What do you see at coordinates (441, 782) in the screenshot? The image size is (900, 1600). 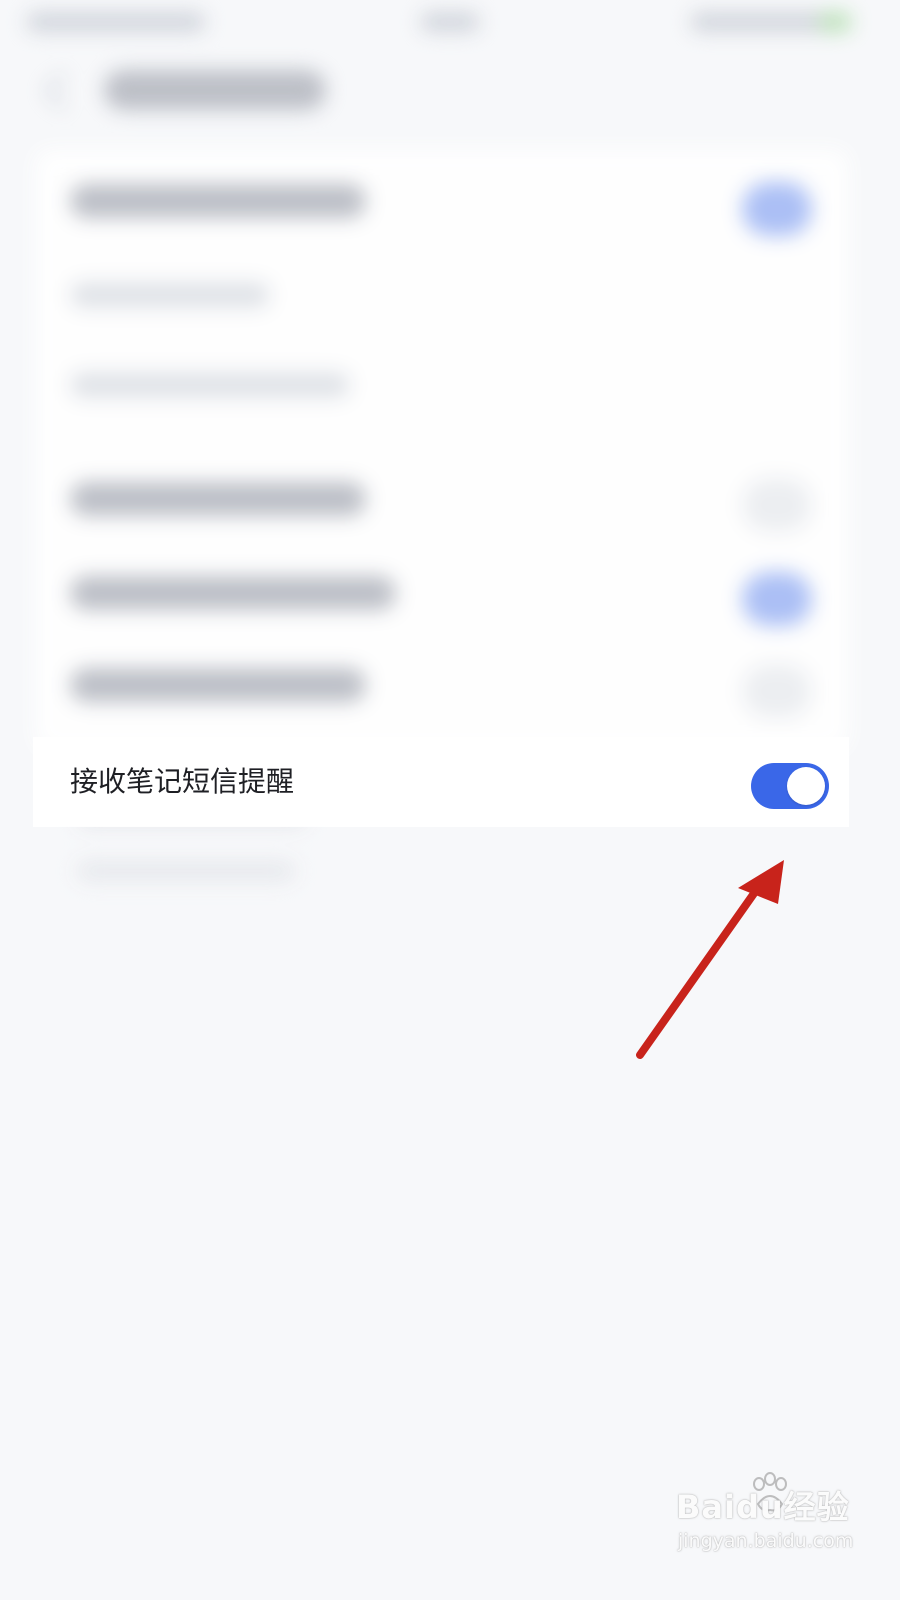 I see `setting-row-note-sms-reminder: 接收笔记短信提醒` at bounding box center [441, 782].